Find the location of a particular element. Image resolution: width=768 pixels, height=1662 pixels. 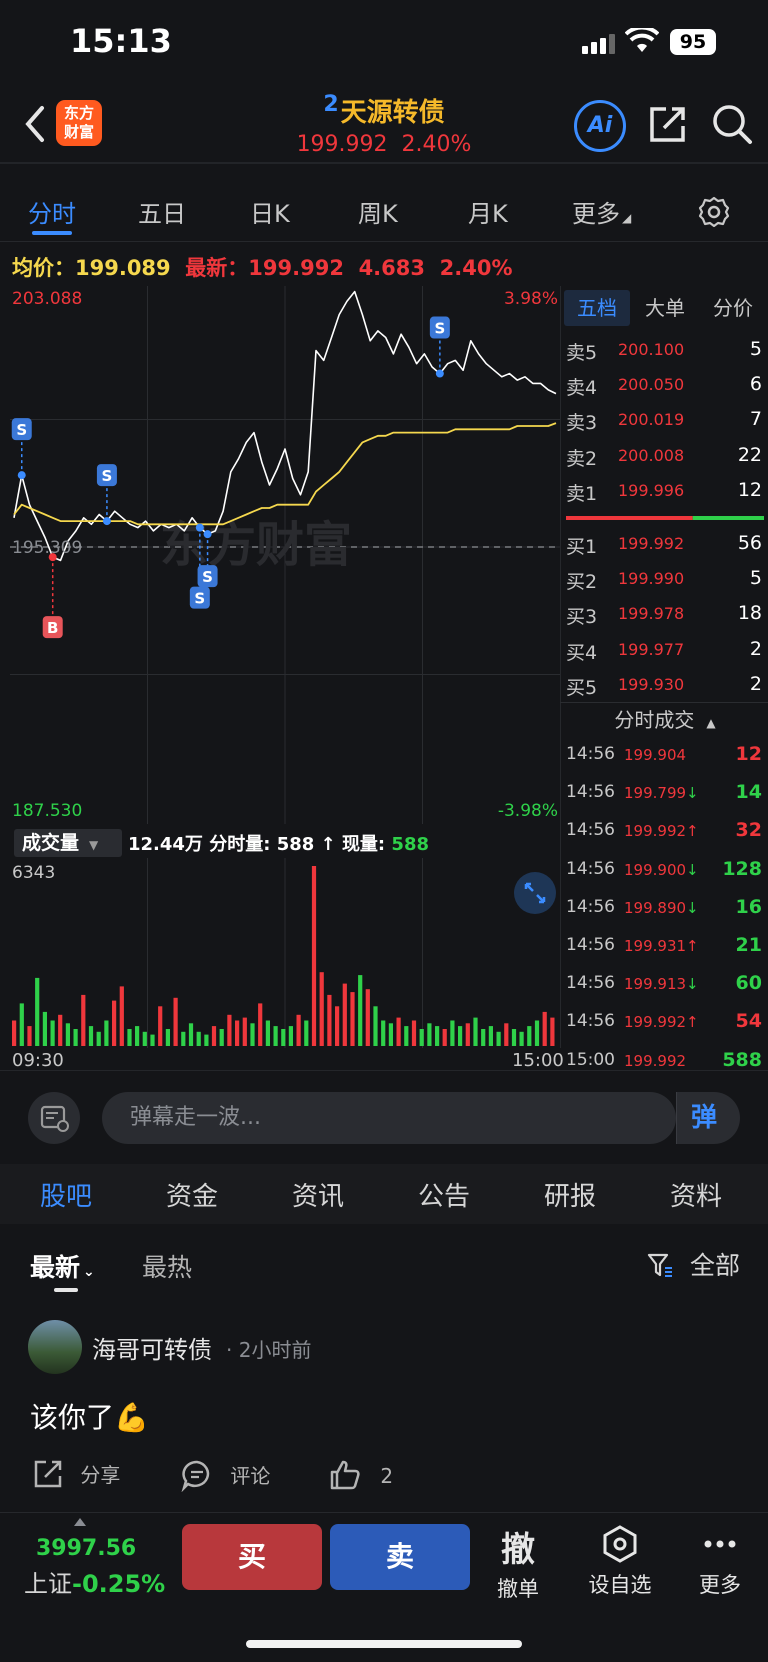

tab-big-orders: 大单 is located at coordinates (665, 308).